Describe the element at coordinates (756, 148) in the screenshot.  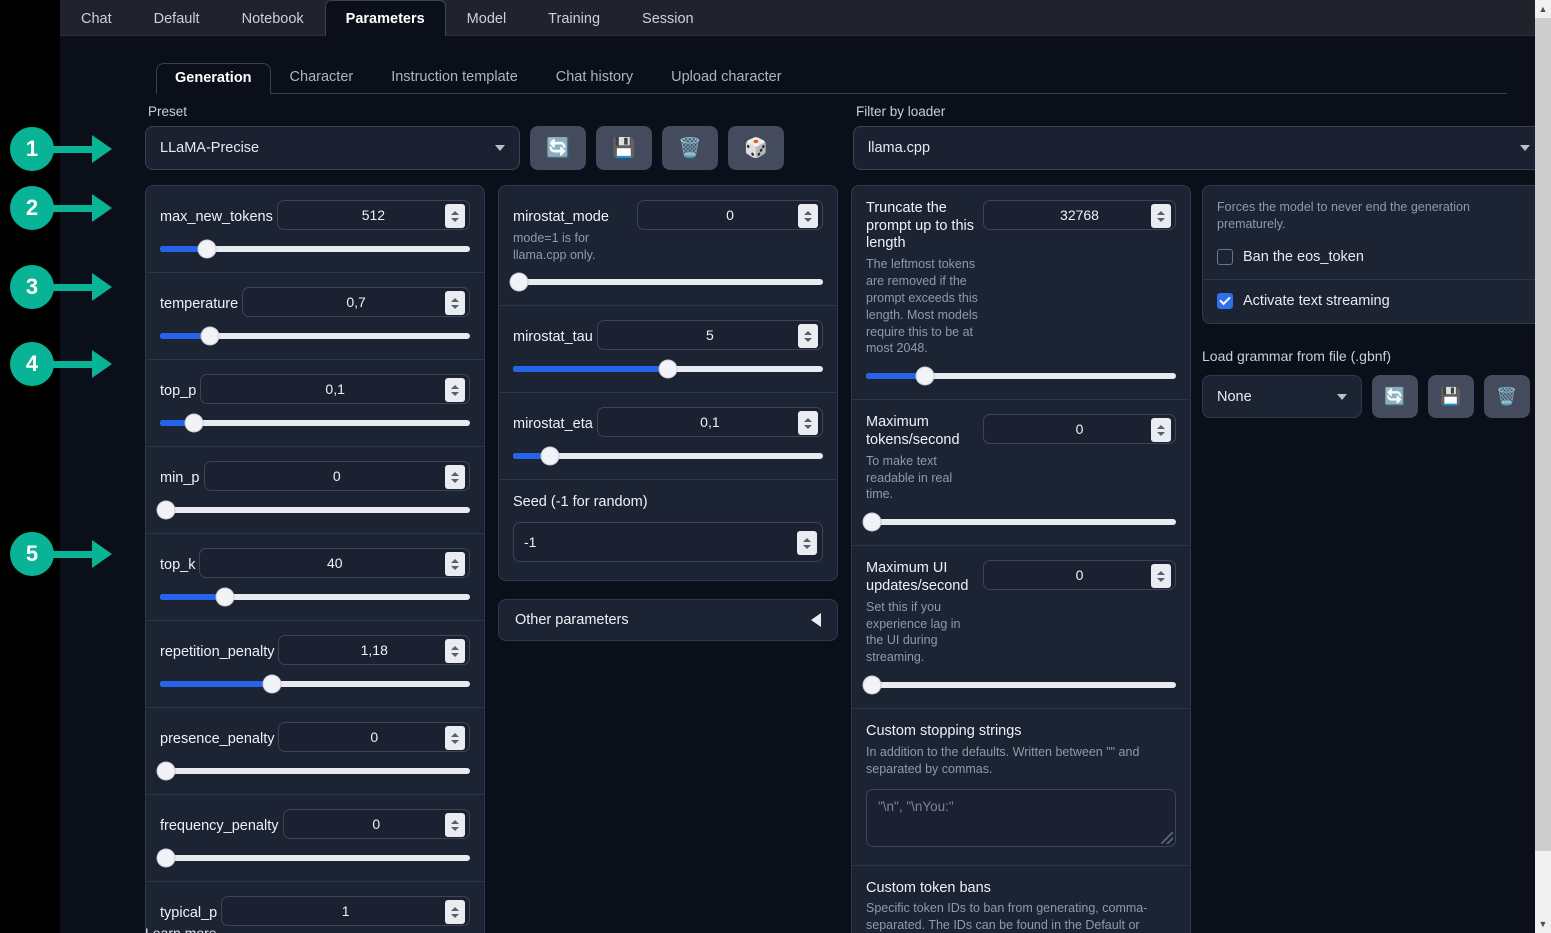
I see `random-button: 🎲` at that location.